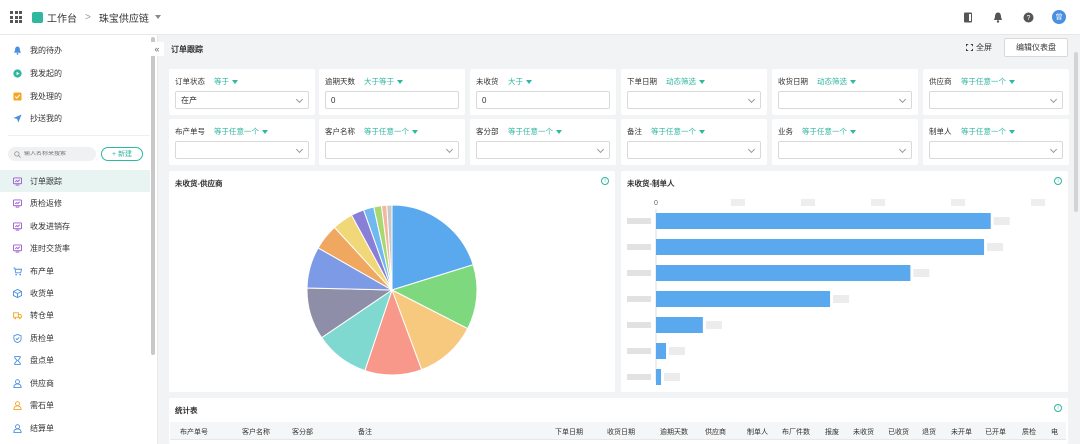 Image resolution: width=1080 pixels, height=444 pixels. Describe the element at coordinates (157, 49) in the screenshot. I see `collapse-sidebar-icon: «` at that location.